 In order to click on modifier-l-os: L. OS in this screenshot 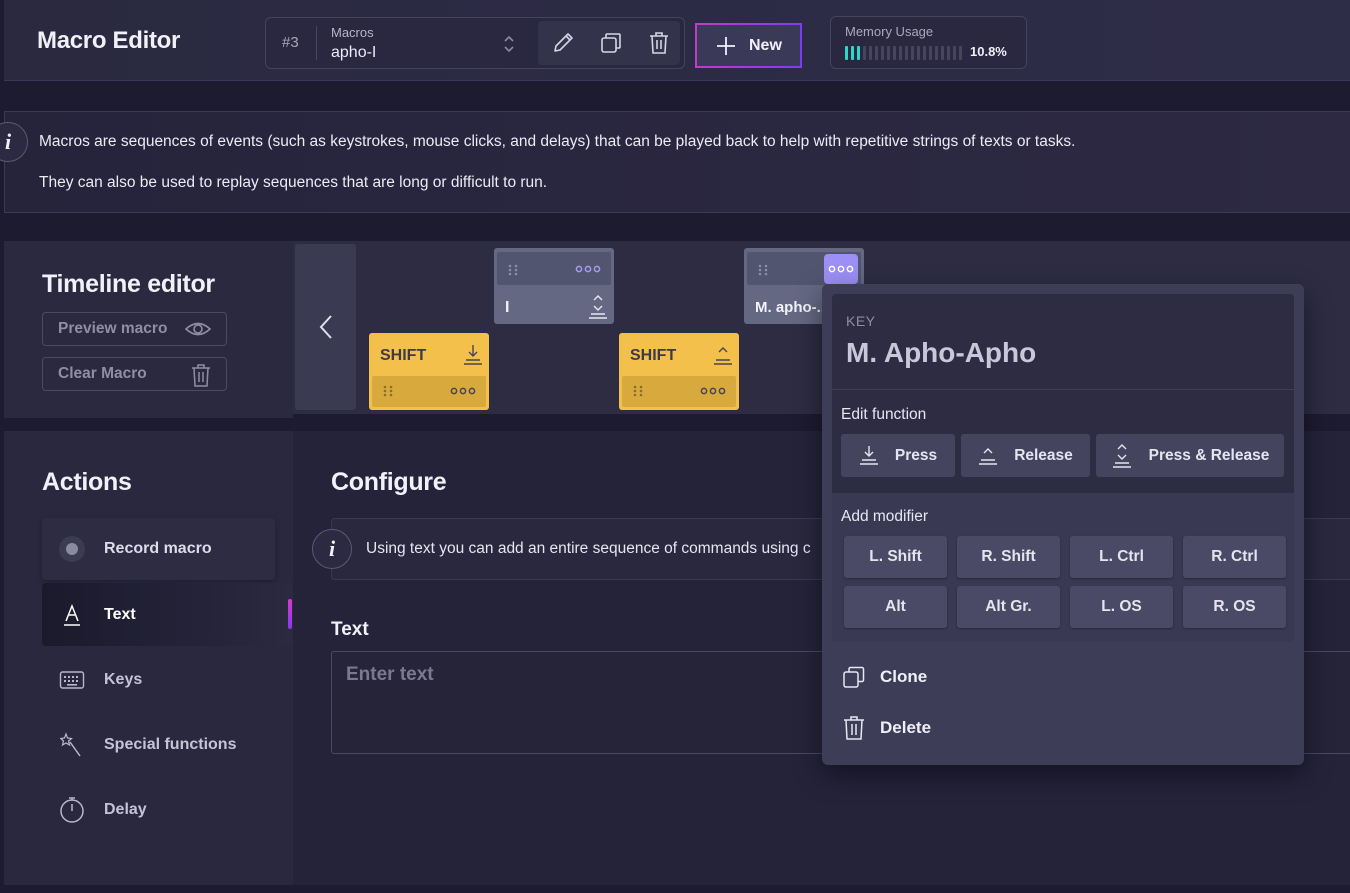, I will do `click(1121, 607)`.